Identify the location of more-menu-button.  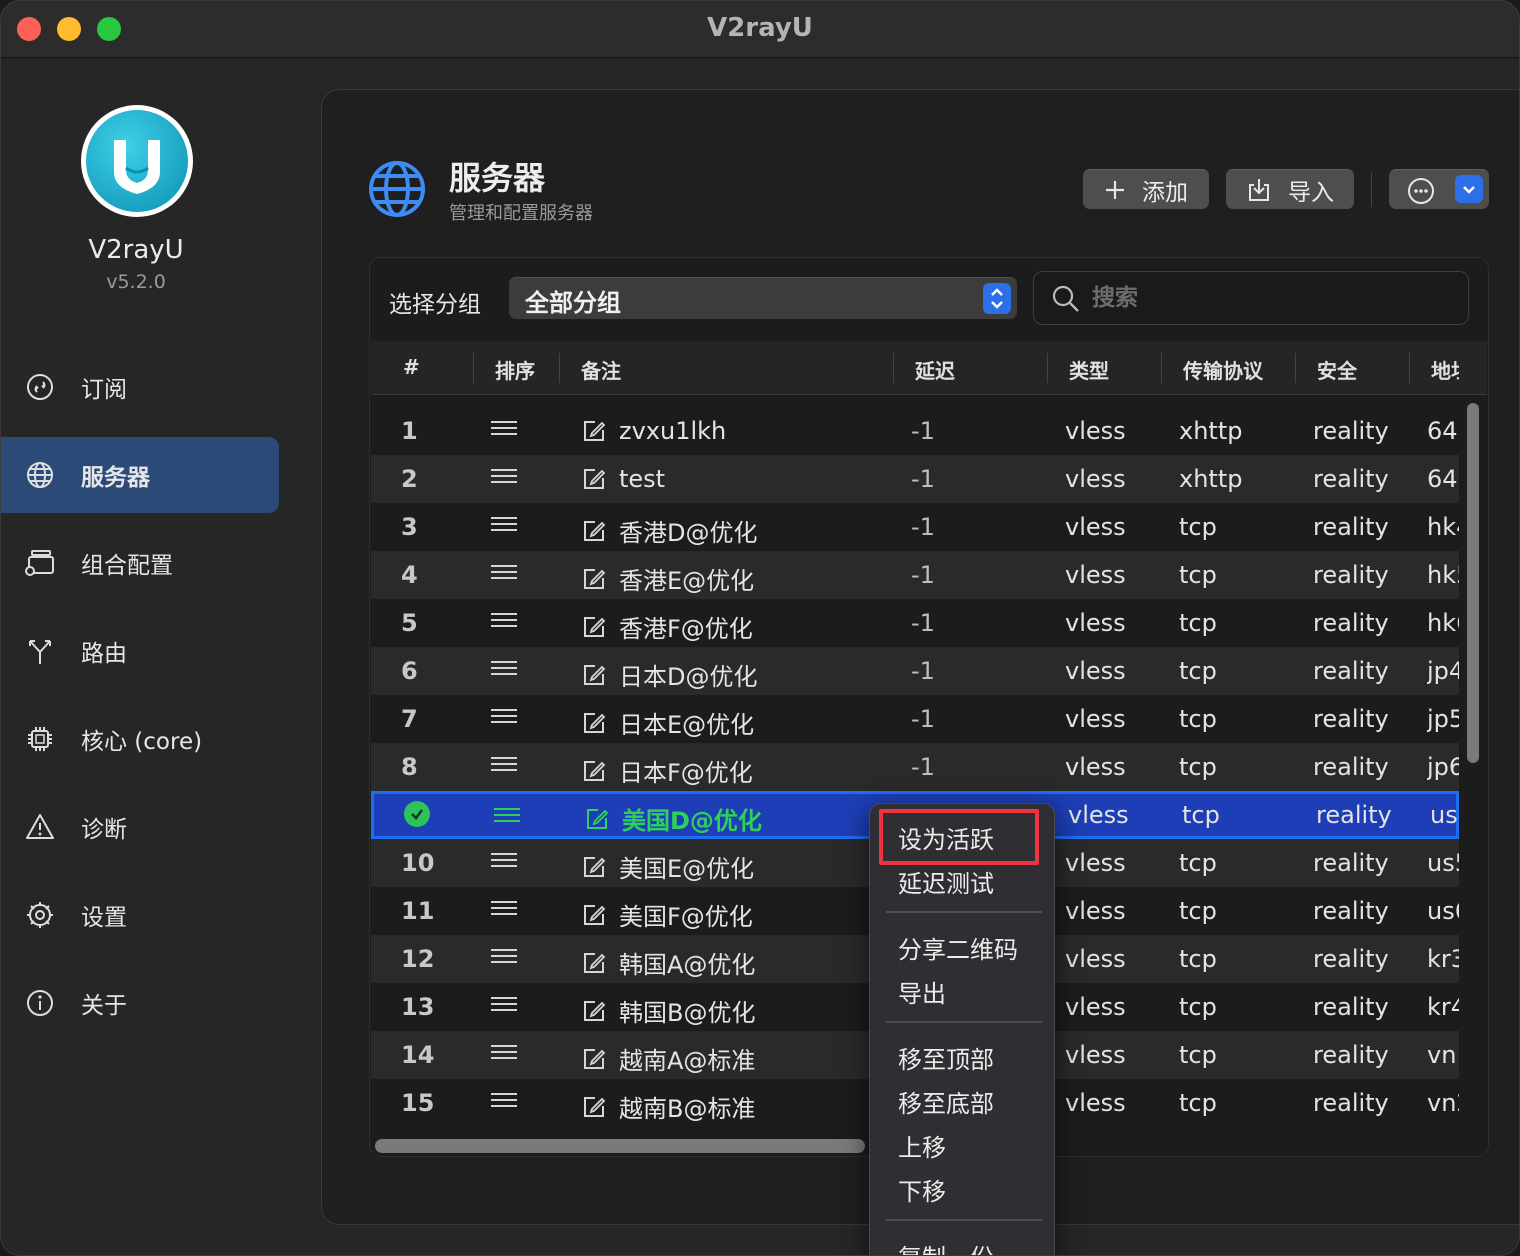
(1439, 189).